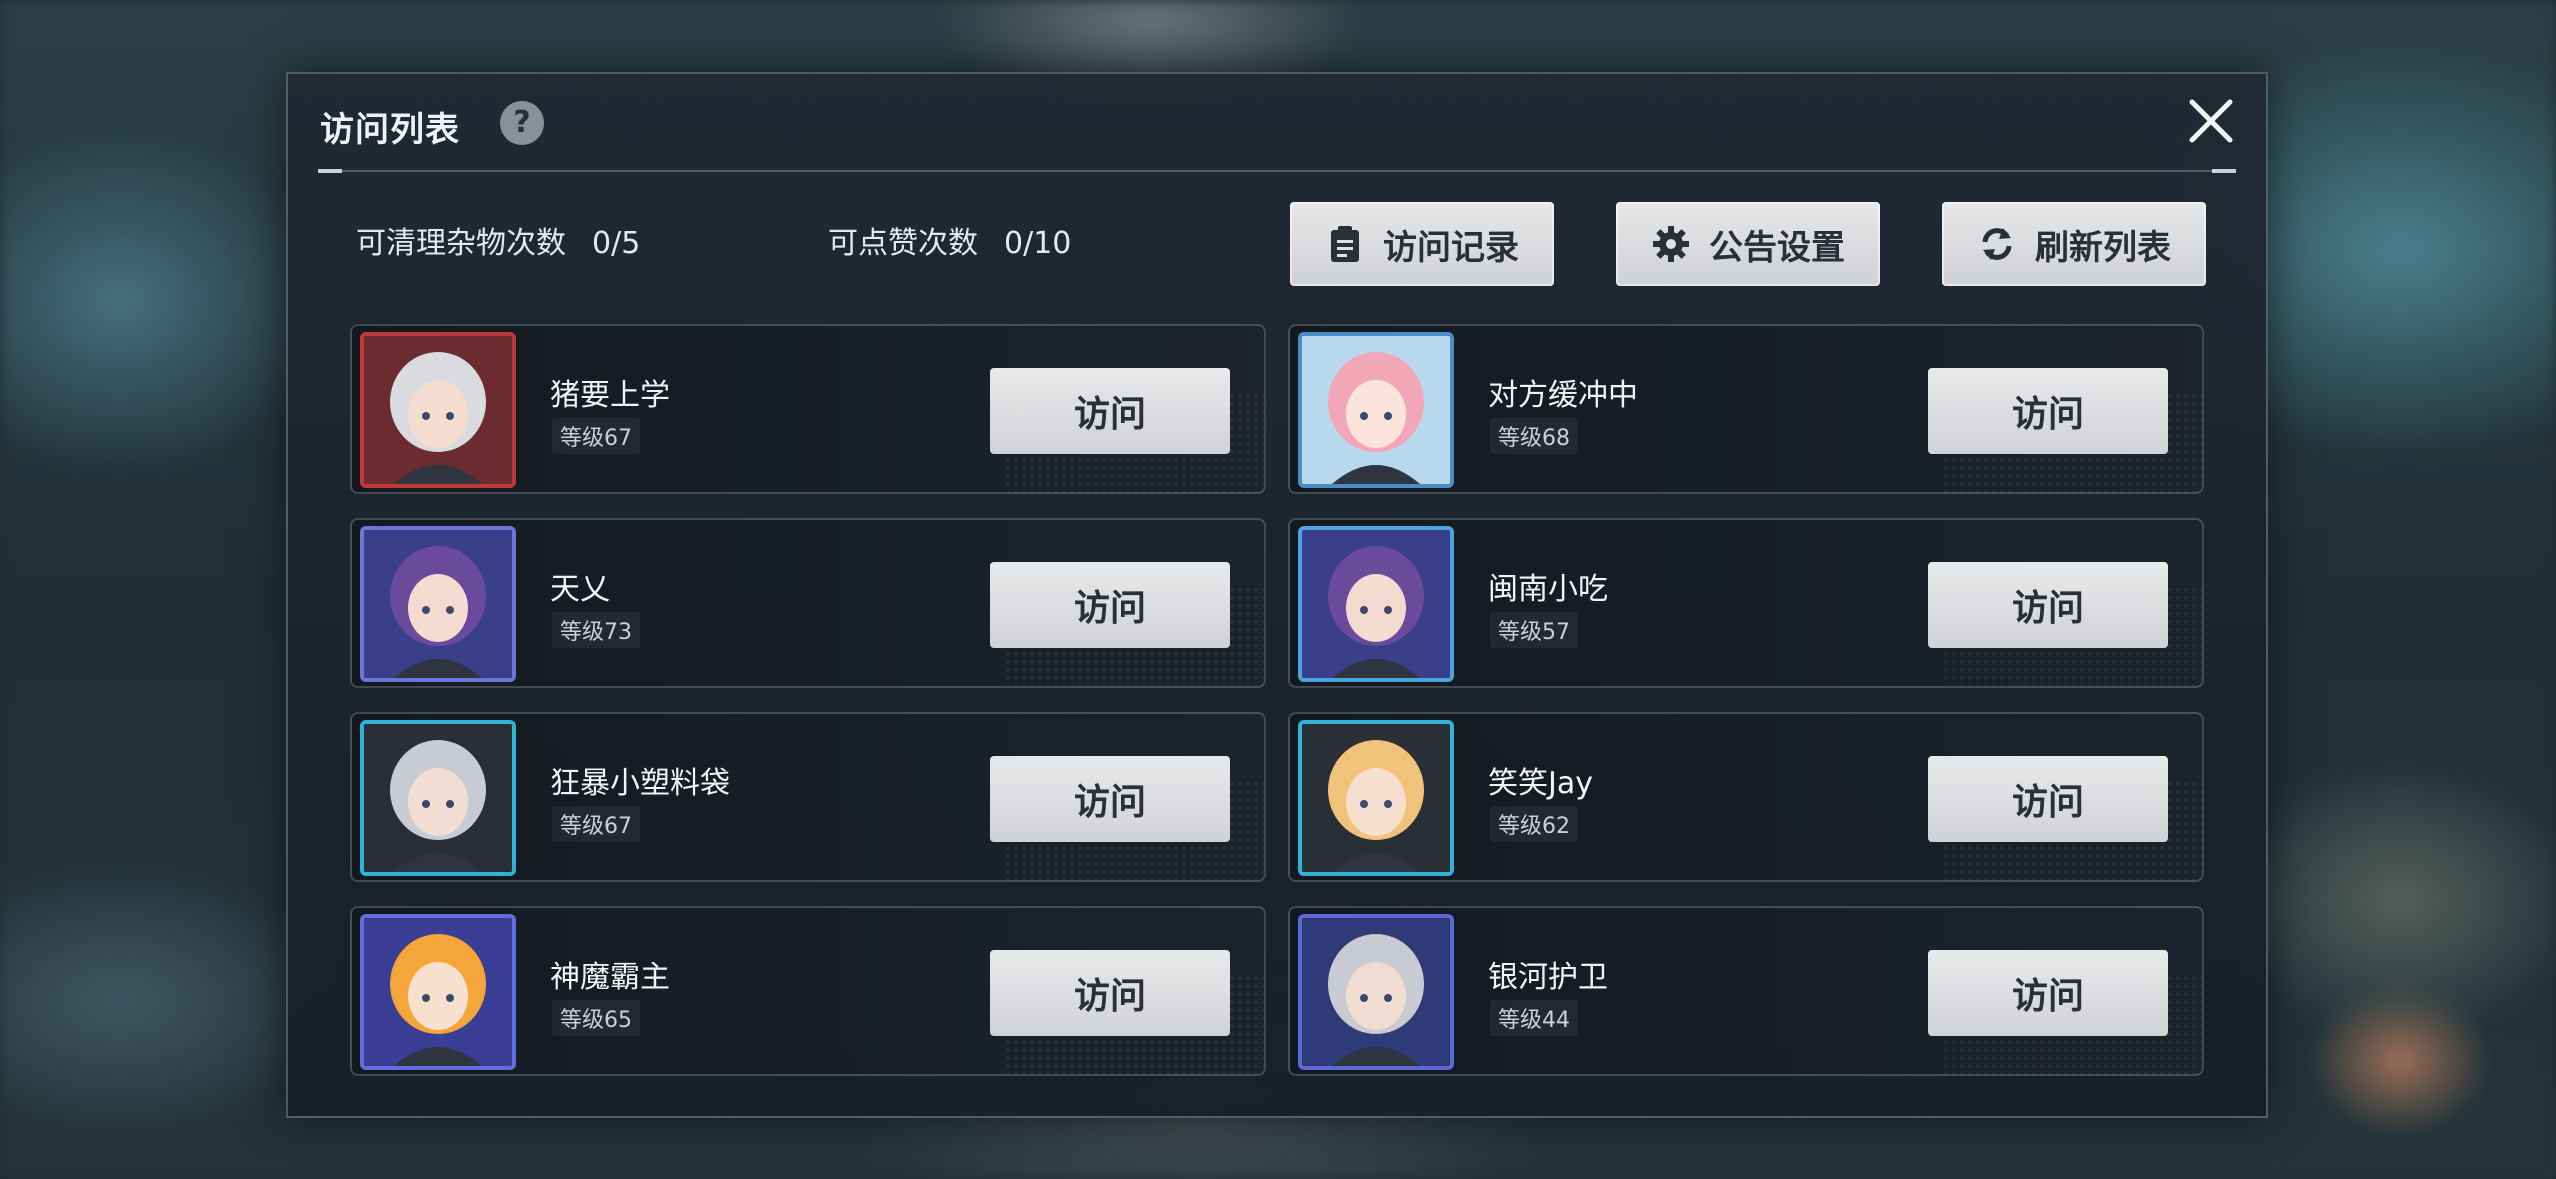  What do you see at coordinates (1451, 247) in the screenshot?
I see `visit-record-label: 访问记录` at bounding box center [1451, 247].